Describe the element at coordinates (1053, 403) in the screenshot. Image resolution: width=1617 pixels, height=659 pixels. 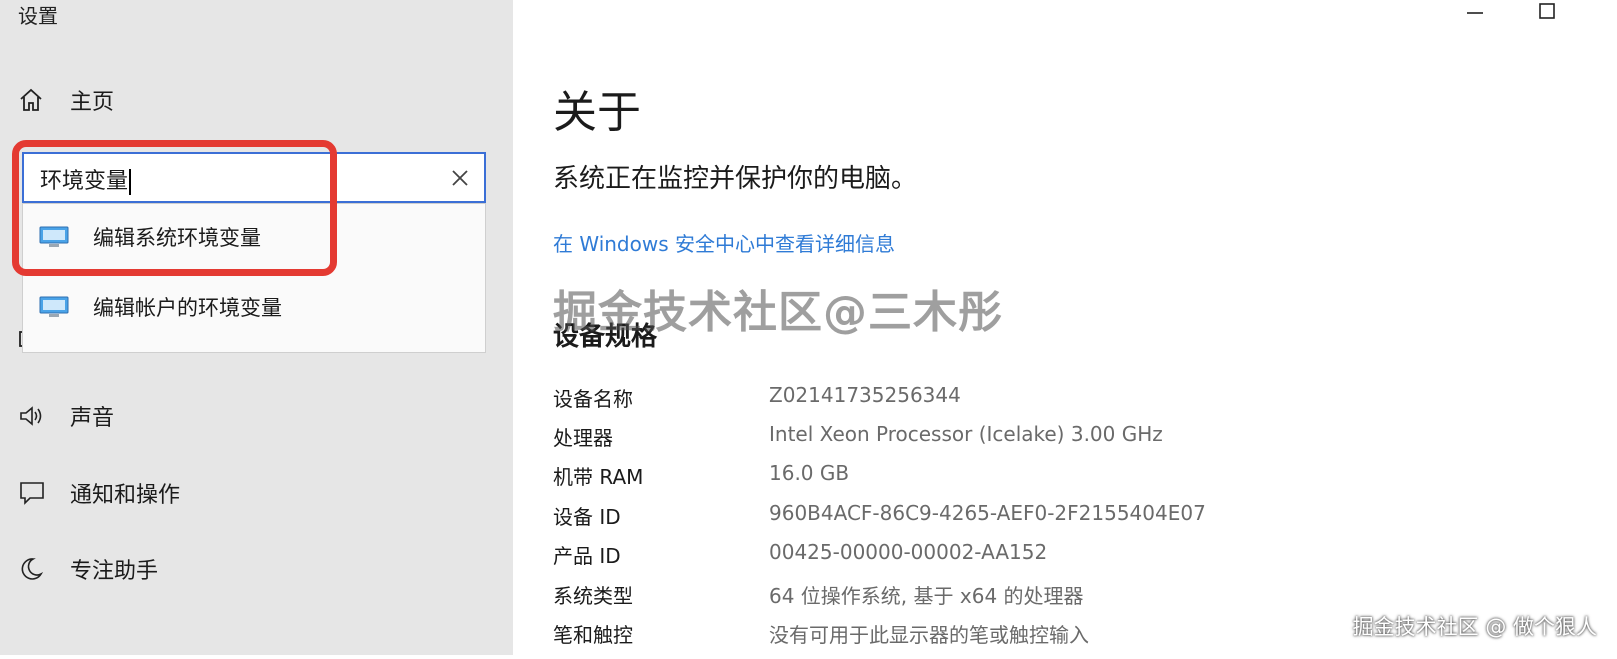
I see `spec-row: 设备名称 Z02141735256344` at that location.